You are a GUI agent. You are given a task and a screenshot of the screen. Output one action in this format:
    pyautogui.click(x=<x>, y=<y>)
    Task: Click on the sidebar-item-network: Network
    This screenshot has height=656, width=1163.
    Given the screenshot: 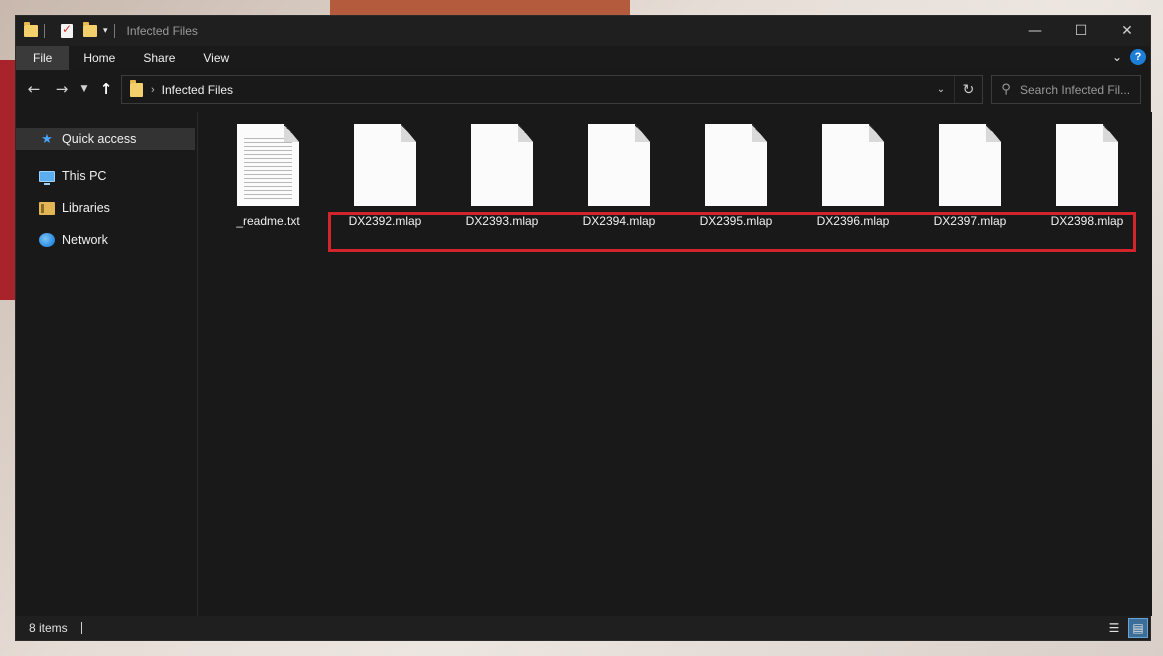 What is the action you would take?
    pyautogui.click(x=106, y=240)
    